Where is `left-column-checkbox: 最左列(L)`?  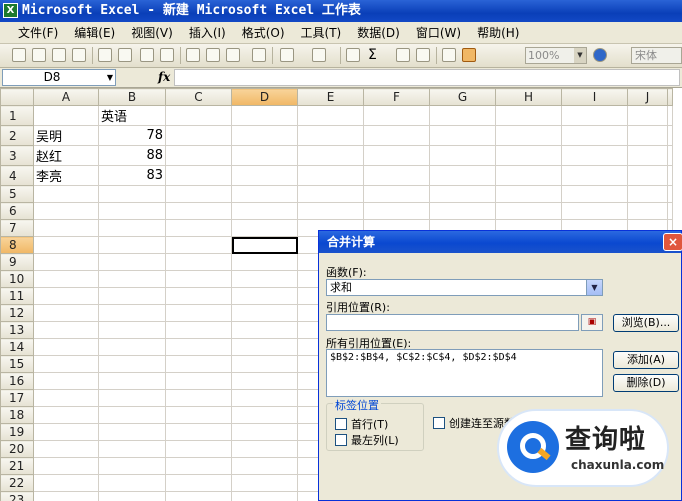 left-column-checkbox: 最左列(L) is located at coordinates (367, 440).